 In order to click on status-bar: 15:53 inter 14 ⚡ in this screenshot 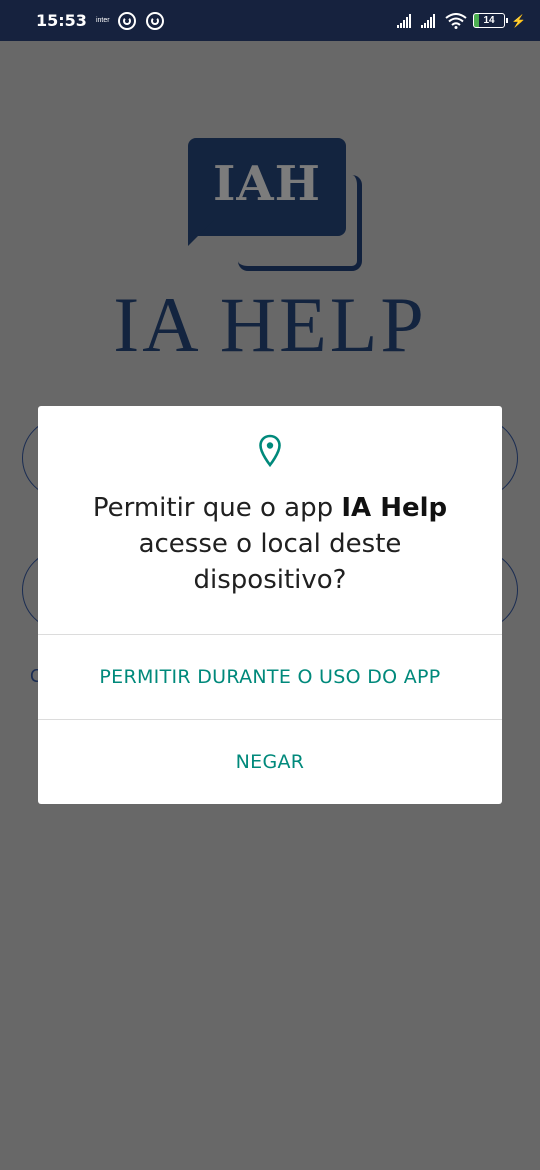, I will do `click(270, 20)`.